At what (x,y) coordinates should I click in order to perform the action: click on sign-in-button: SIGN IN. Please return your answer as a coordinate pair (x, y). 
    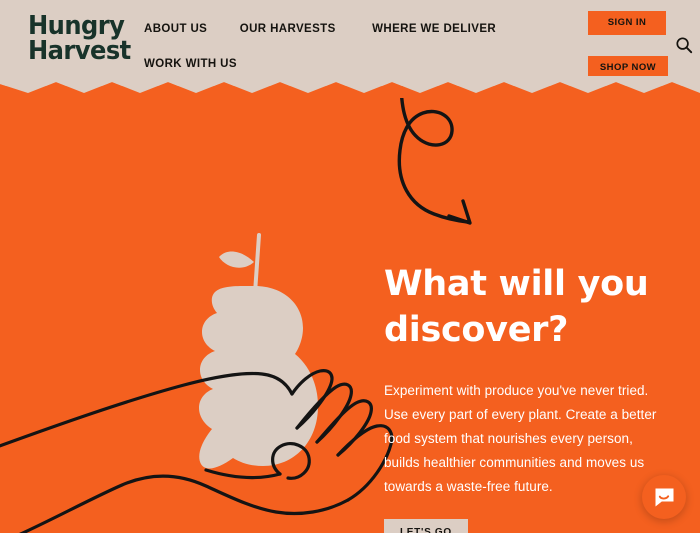
    Looking at the image, I should click on (627, 23).